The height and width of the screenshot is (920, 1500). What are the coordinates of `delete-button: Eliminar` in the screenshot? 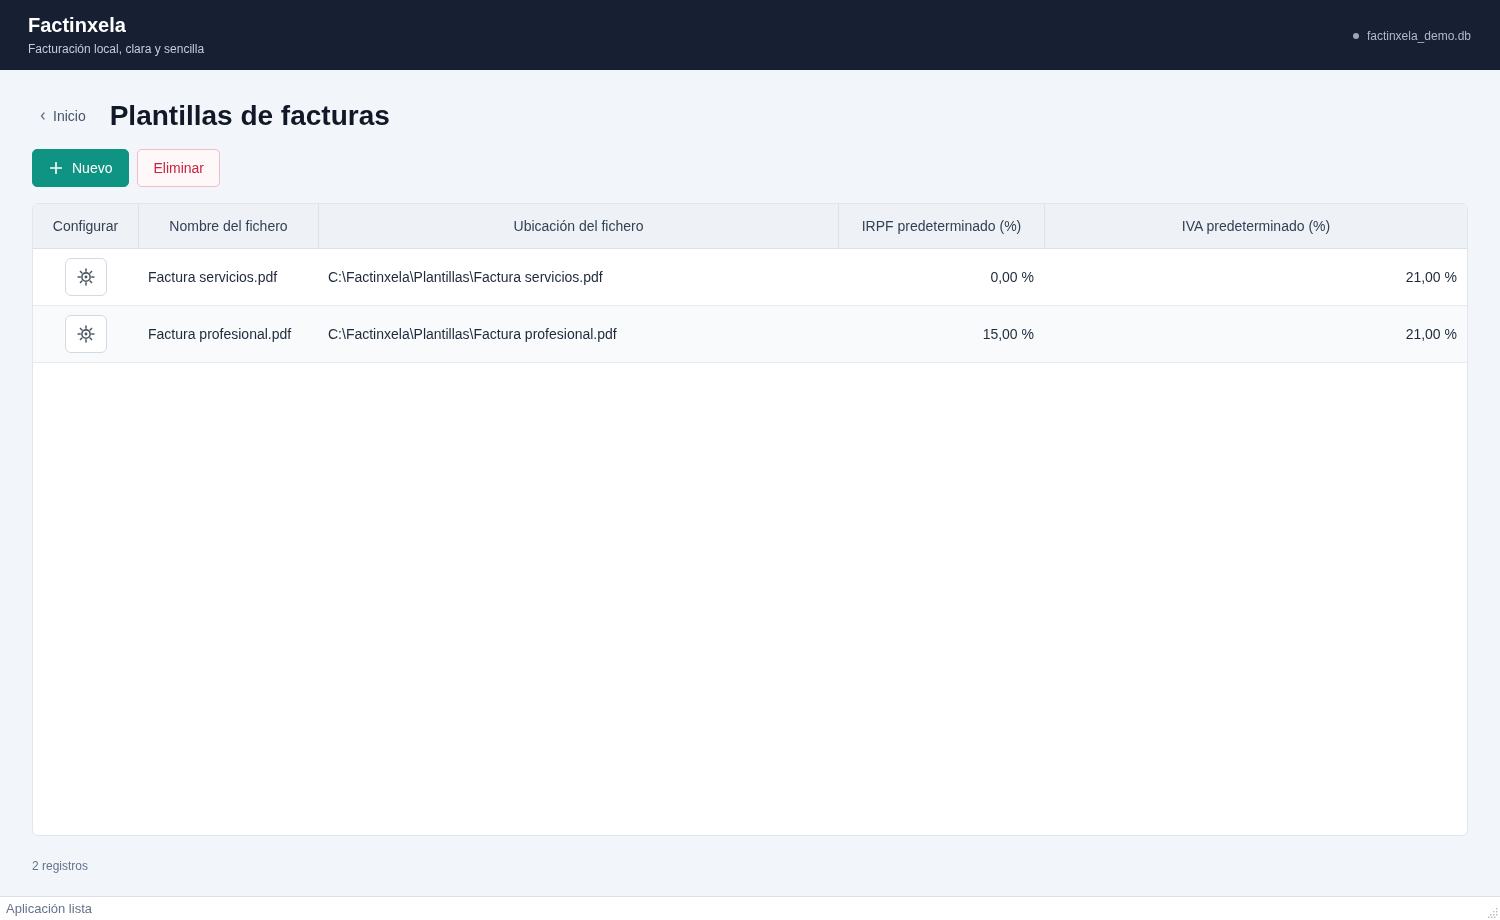 It's located at (179, 168).